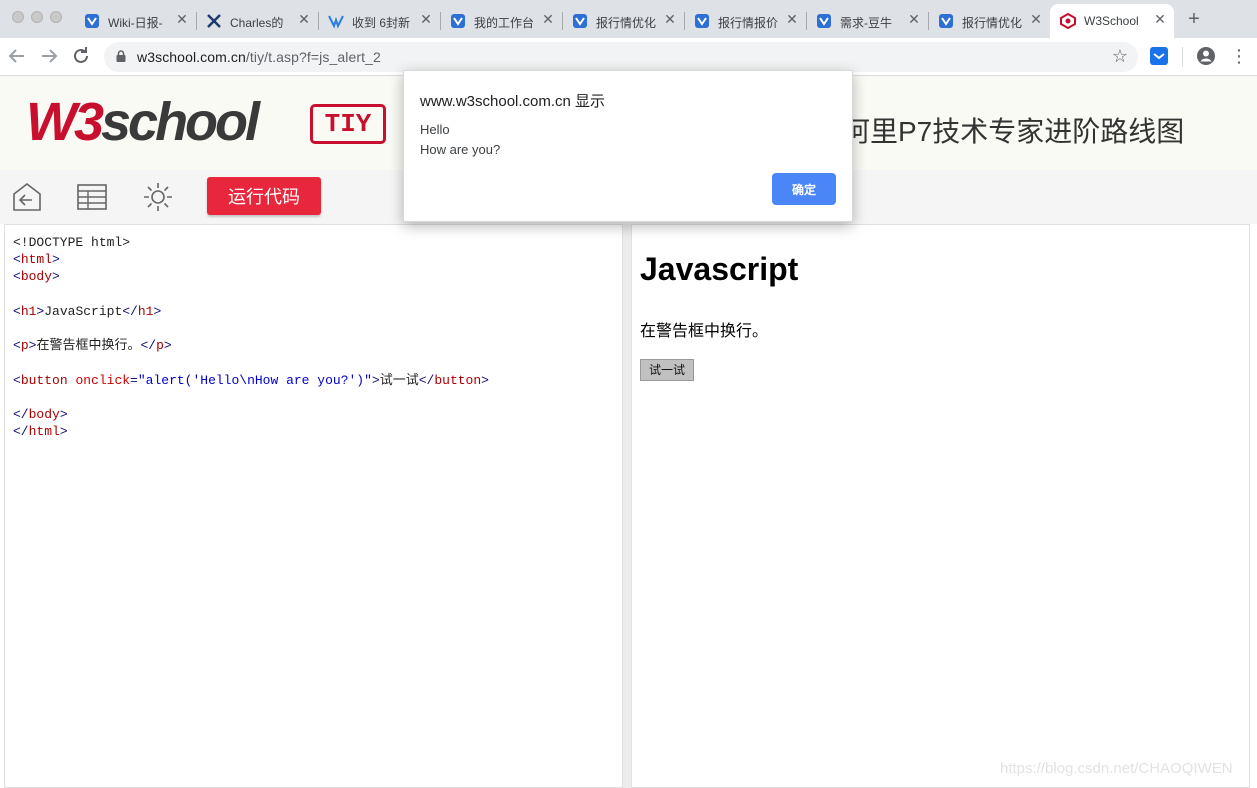  I want to click on tiy-badge: TIY, so click(348, 124).